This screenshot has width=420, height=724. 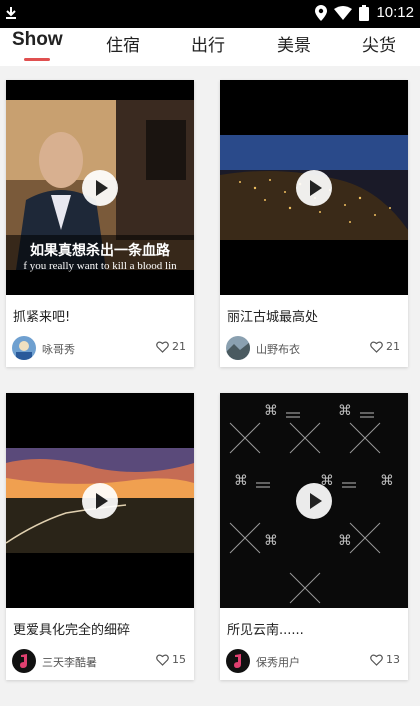 I want to click on active-tab-indicator, so click(x=37, y=59).